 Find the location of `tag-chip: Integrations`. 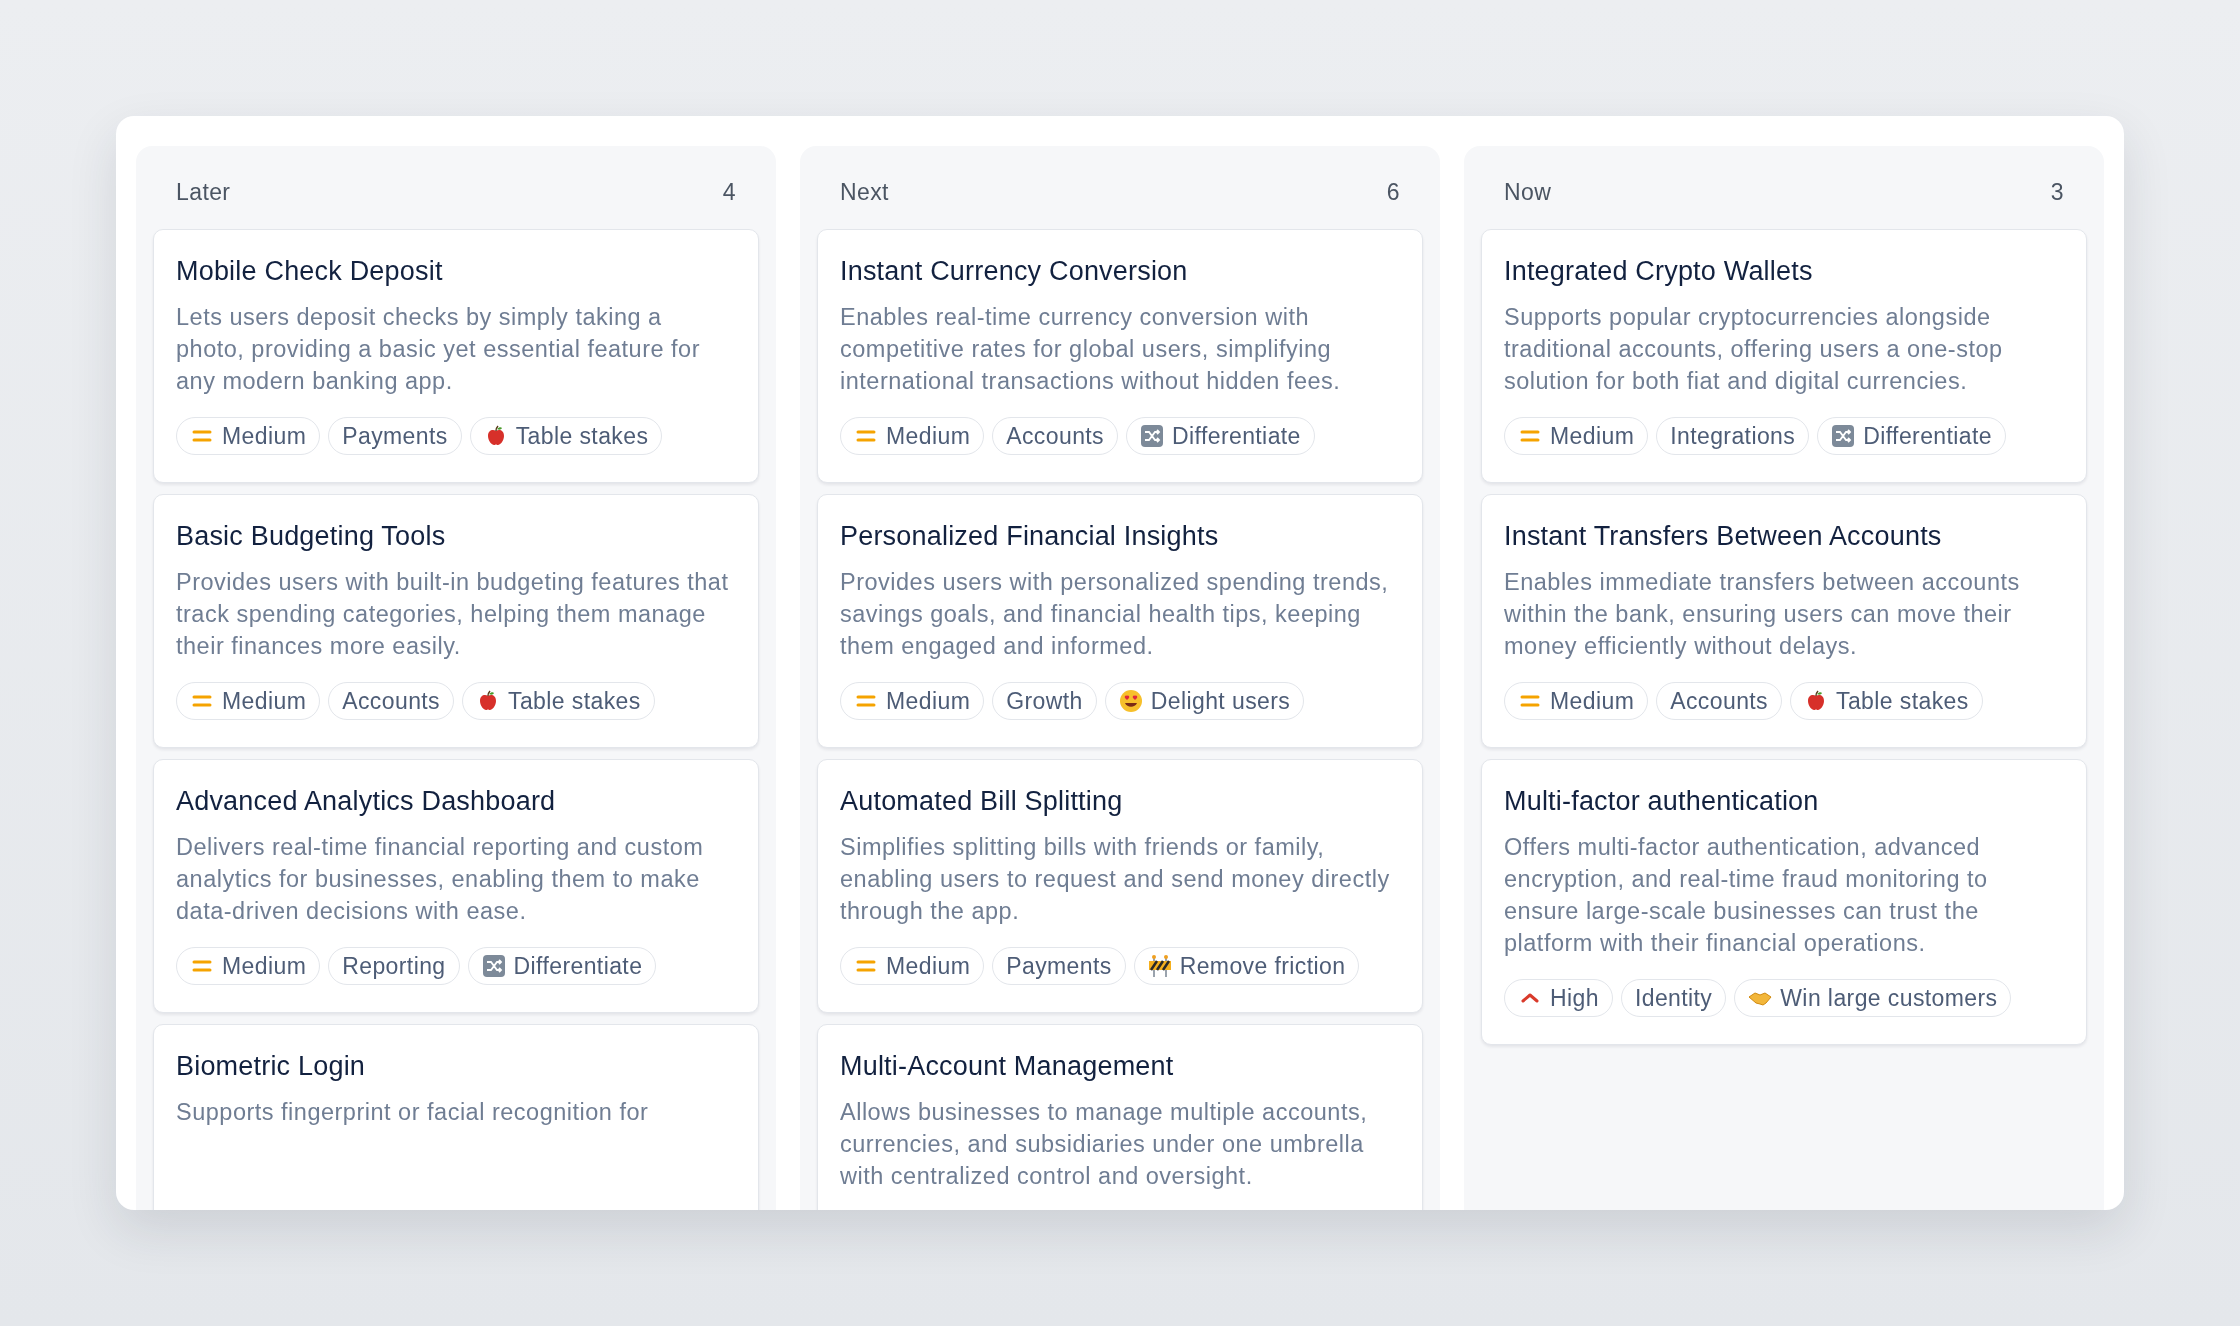

tag-chip: Integrations is located at coordinates (1733, 436).